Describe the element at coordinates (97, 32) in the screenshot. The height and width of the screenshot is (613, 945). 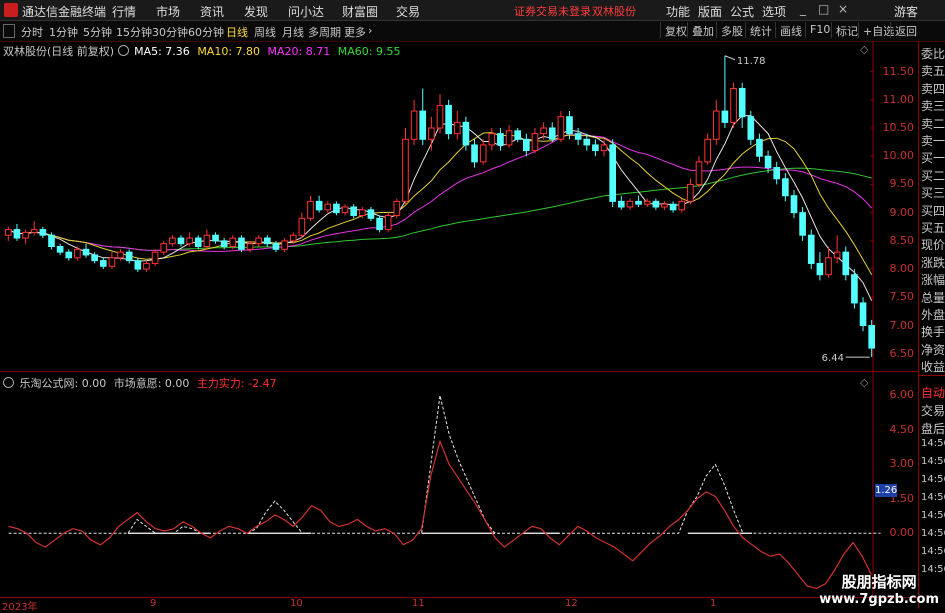
I see `period-5min: 5分钟` at that location.